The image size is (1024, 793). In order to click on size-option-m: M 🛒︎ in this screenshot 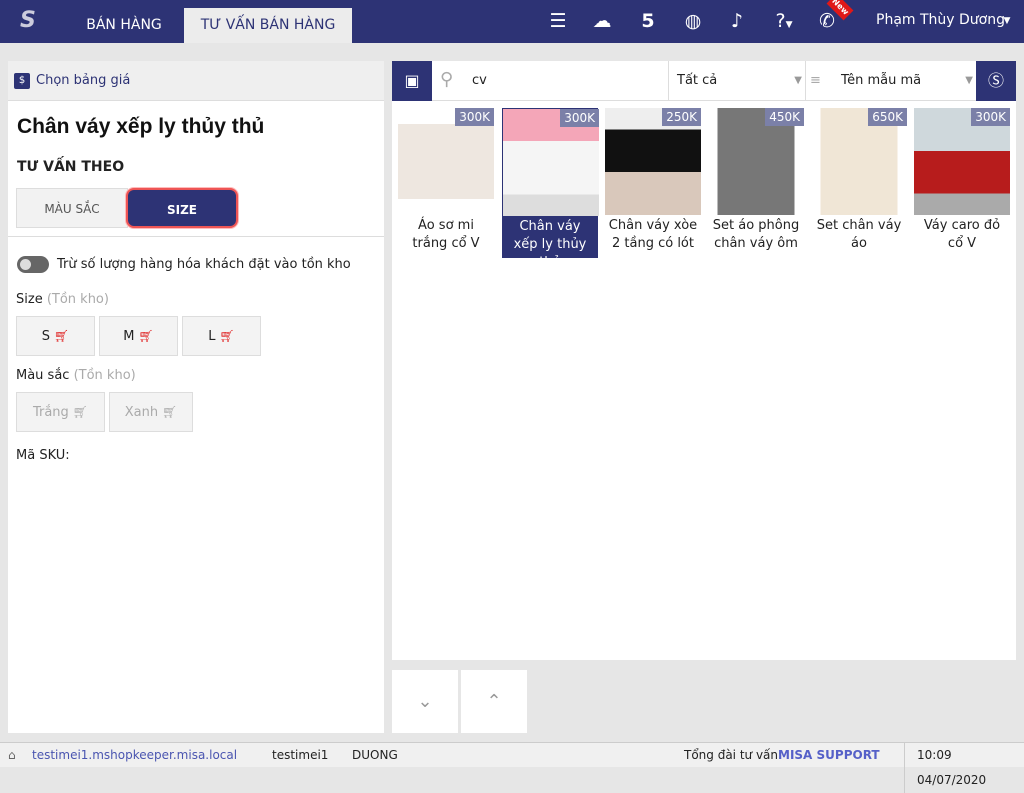, I will do `click(138, 336)`.